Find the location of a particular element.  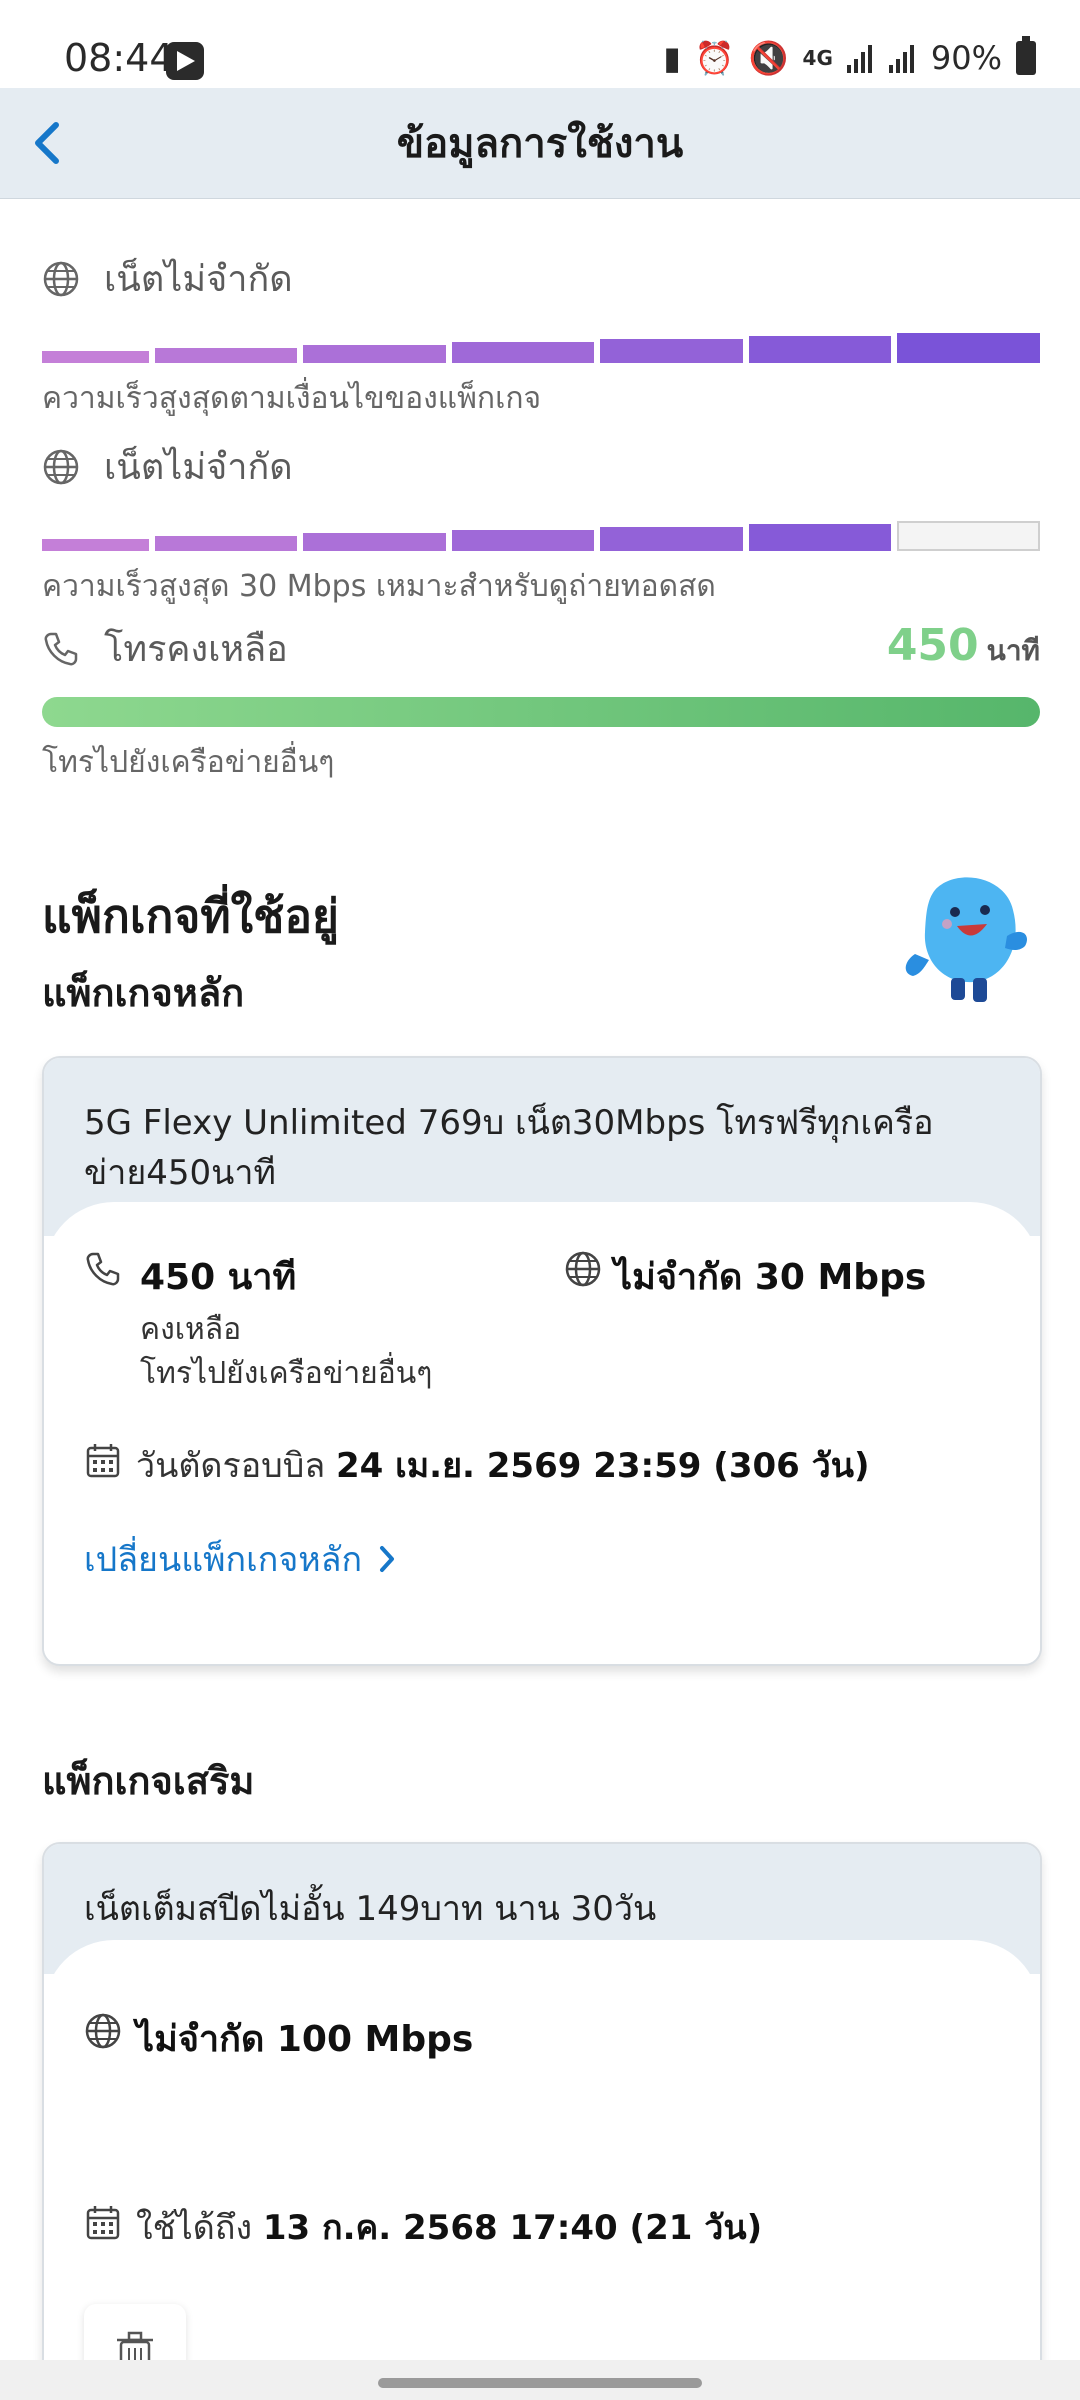

battery-percent: 90% is located at coordinates (966, 58).